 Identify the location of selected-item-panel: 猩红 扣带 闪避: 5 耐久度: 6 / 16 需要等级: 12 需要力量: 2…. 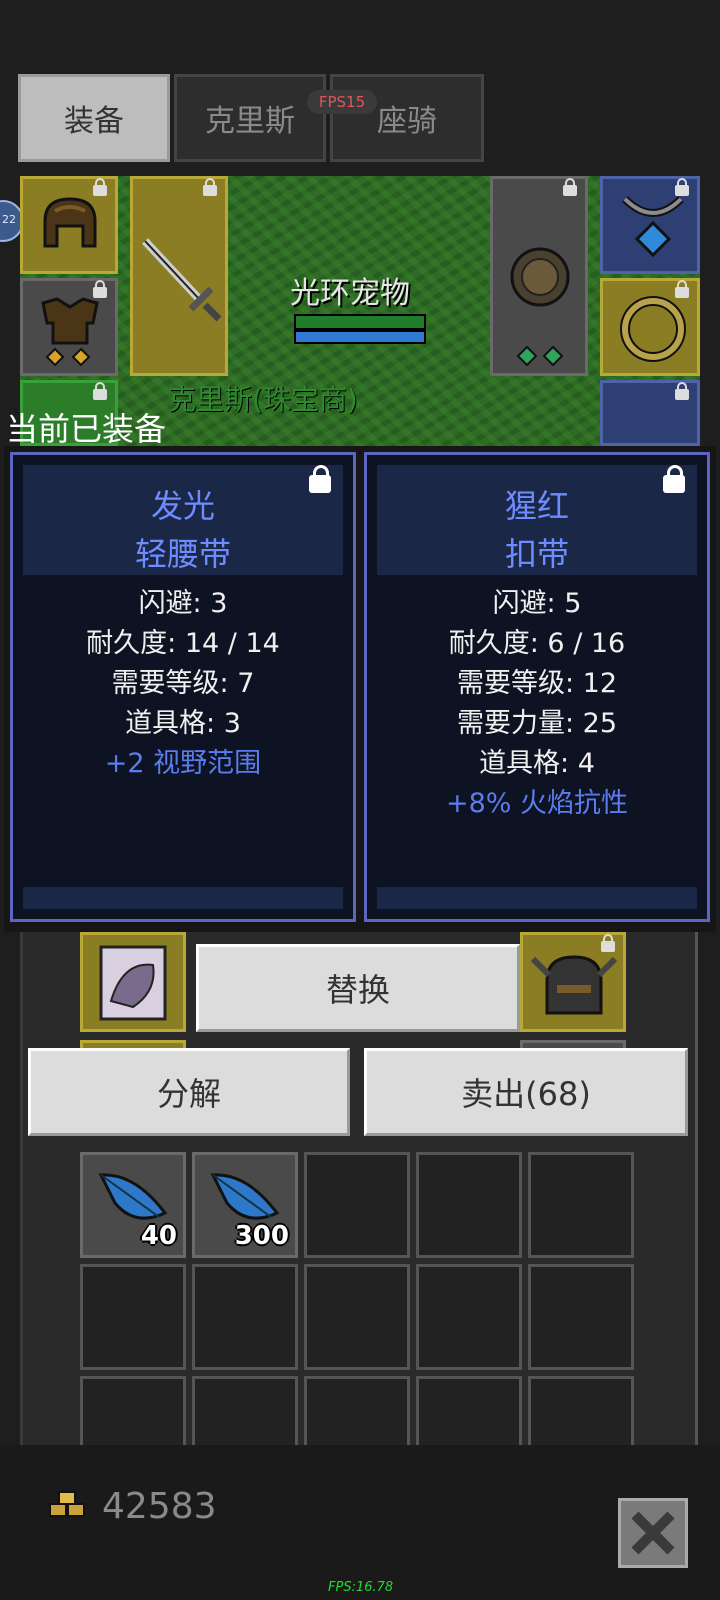
(537, 687).